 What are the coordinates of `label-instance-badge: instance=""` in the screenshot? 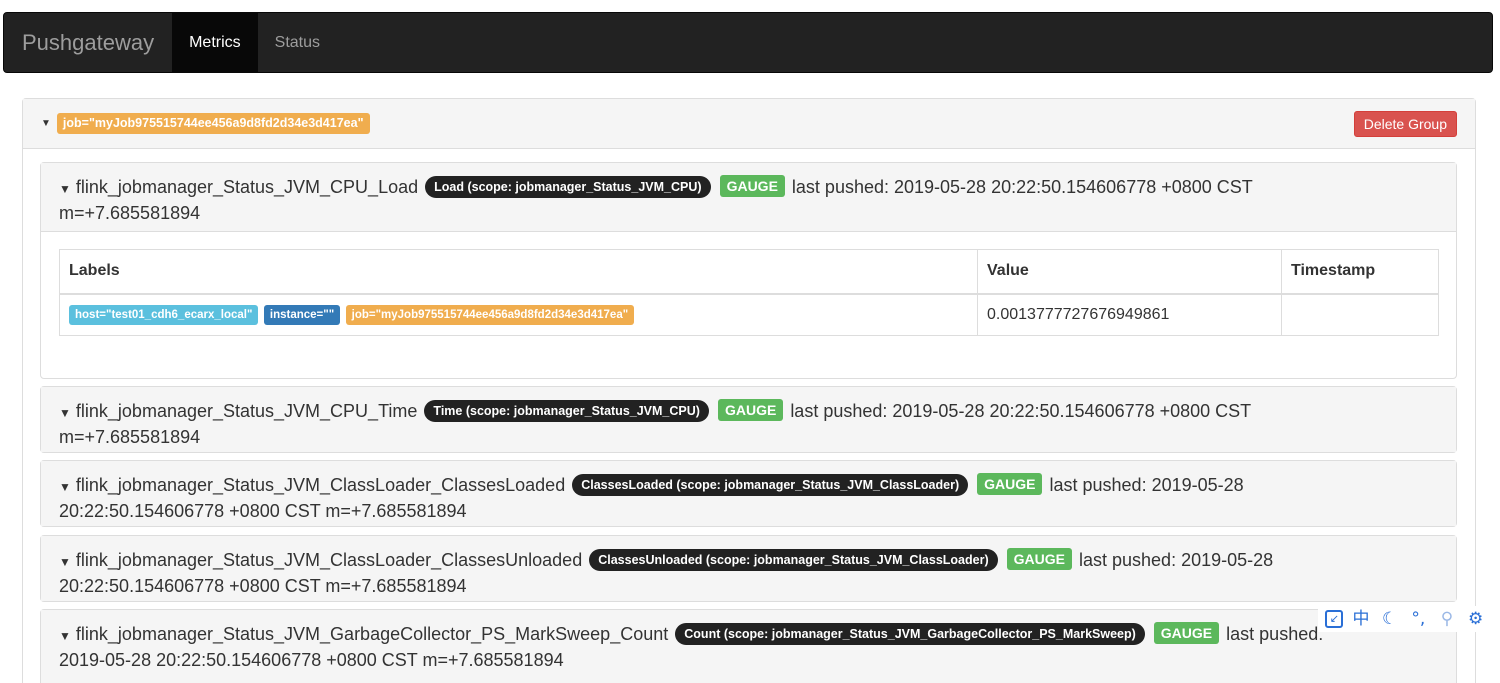 It's located at (302, 314).